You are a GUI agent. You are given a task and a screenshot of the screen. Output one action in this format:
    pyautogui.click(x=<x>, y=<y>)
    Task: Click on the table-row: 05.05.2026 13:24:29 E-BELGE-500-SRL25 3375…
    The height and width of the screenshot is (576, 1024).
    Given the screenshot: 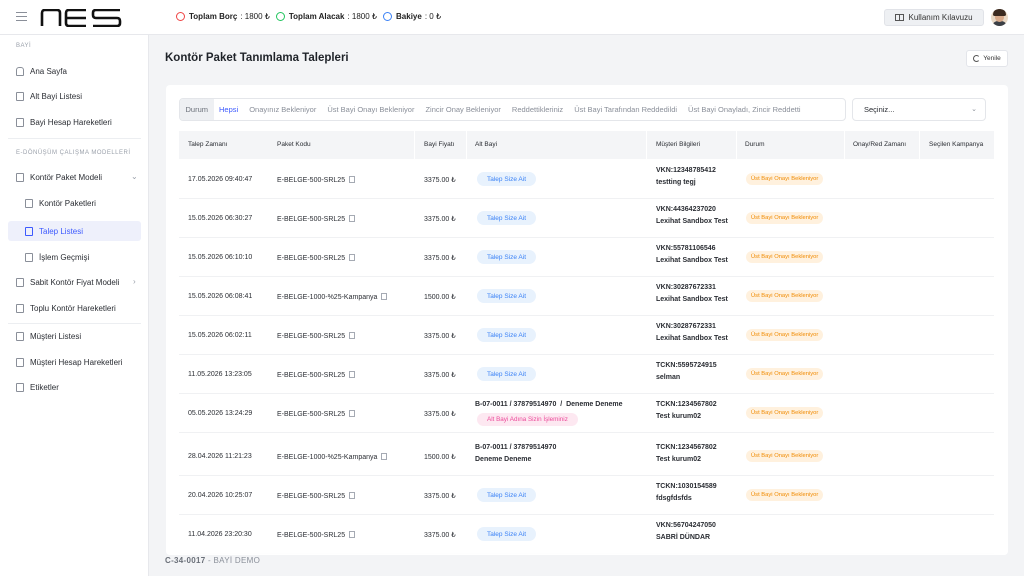 What is the action you would take?
    pyautogui.click(x=586, y=413)
    